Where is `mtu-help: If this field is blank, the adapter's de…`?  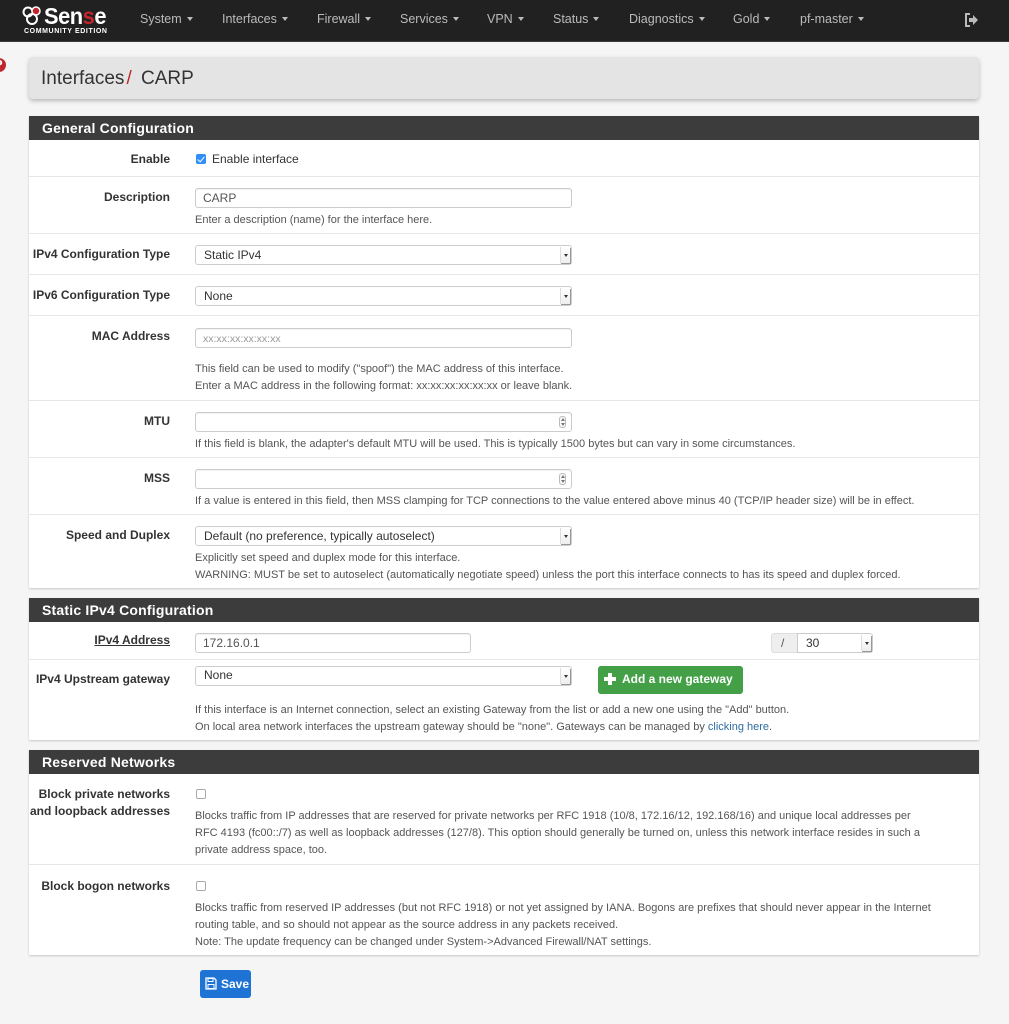 mtu-help: If this field is blank, the adapter's de… is located at coordinates (495, 444).